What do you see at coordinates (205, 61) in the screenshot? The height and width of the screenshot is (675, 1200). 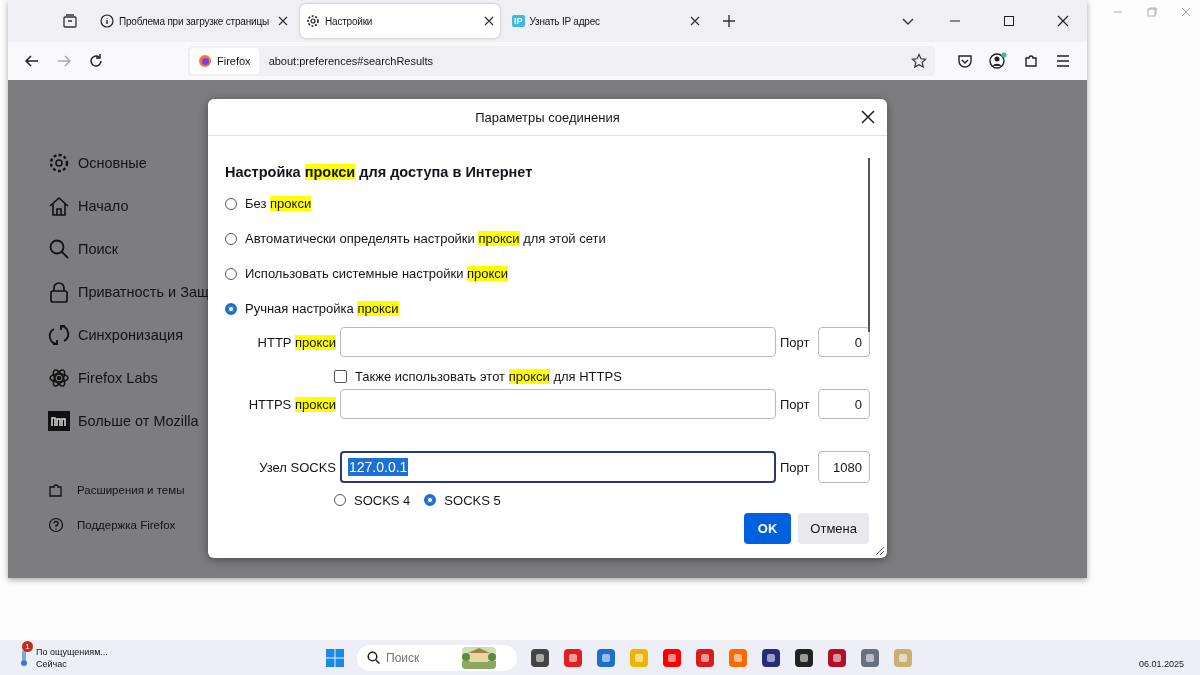 I see `firefox-icon` at bounding box center [205, 61].